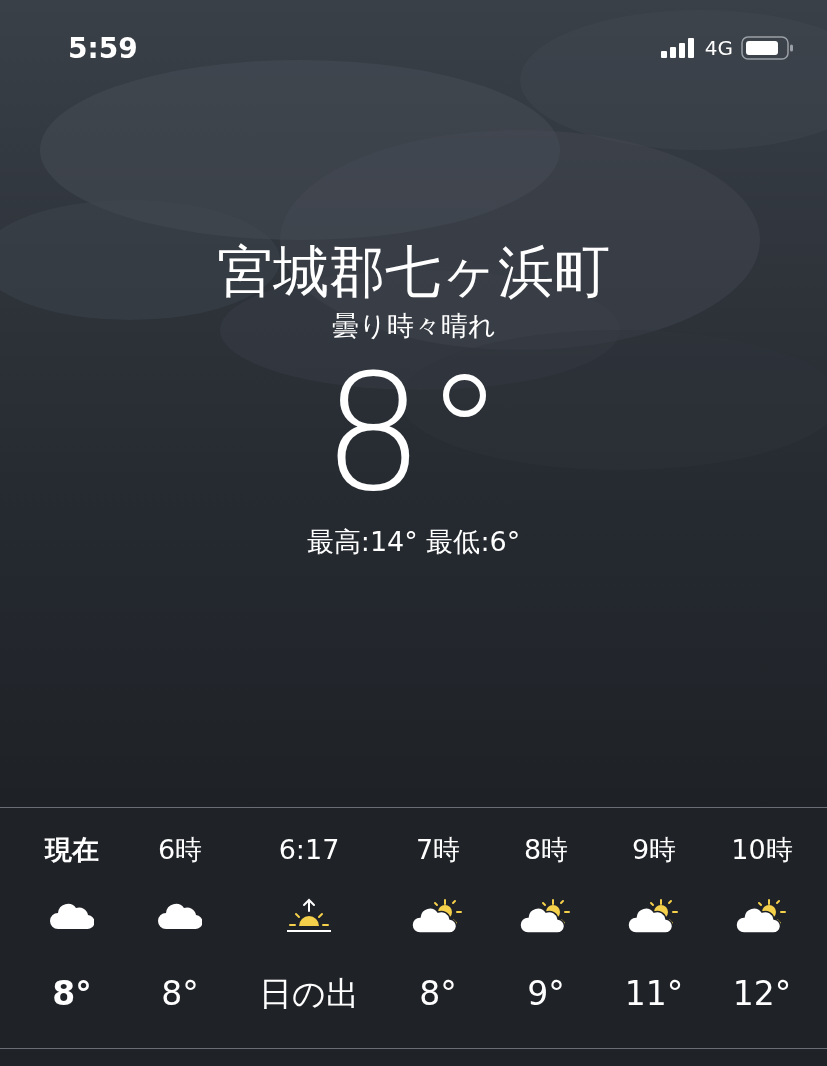 The image size is (827, 1066). What do you see at coordinates (762, 850) in the screenshot?
I see `hour-label: 10時` at bounding box center [762, 850].